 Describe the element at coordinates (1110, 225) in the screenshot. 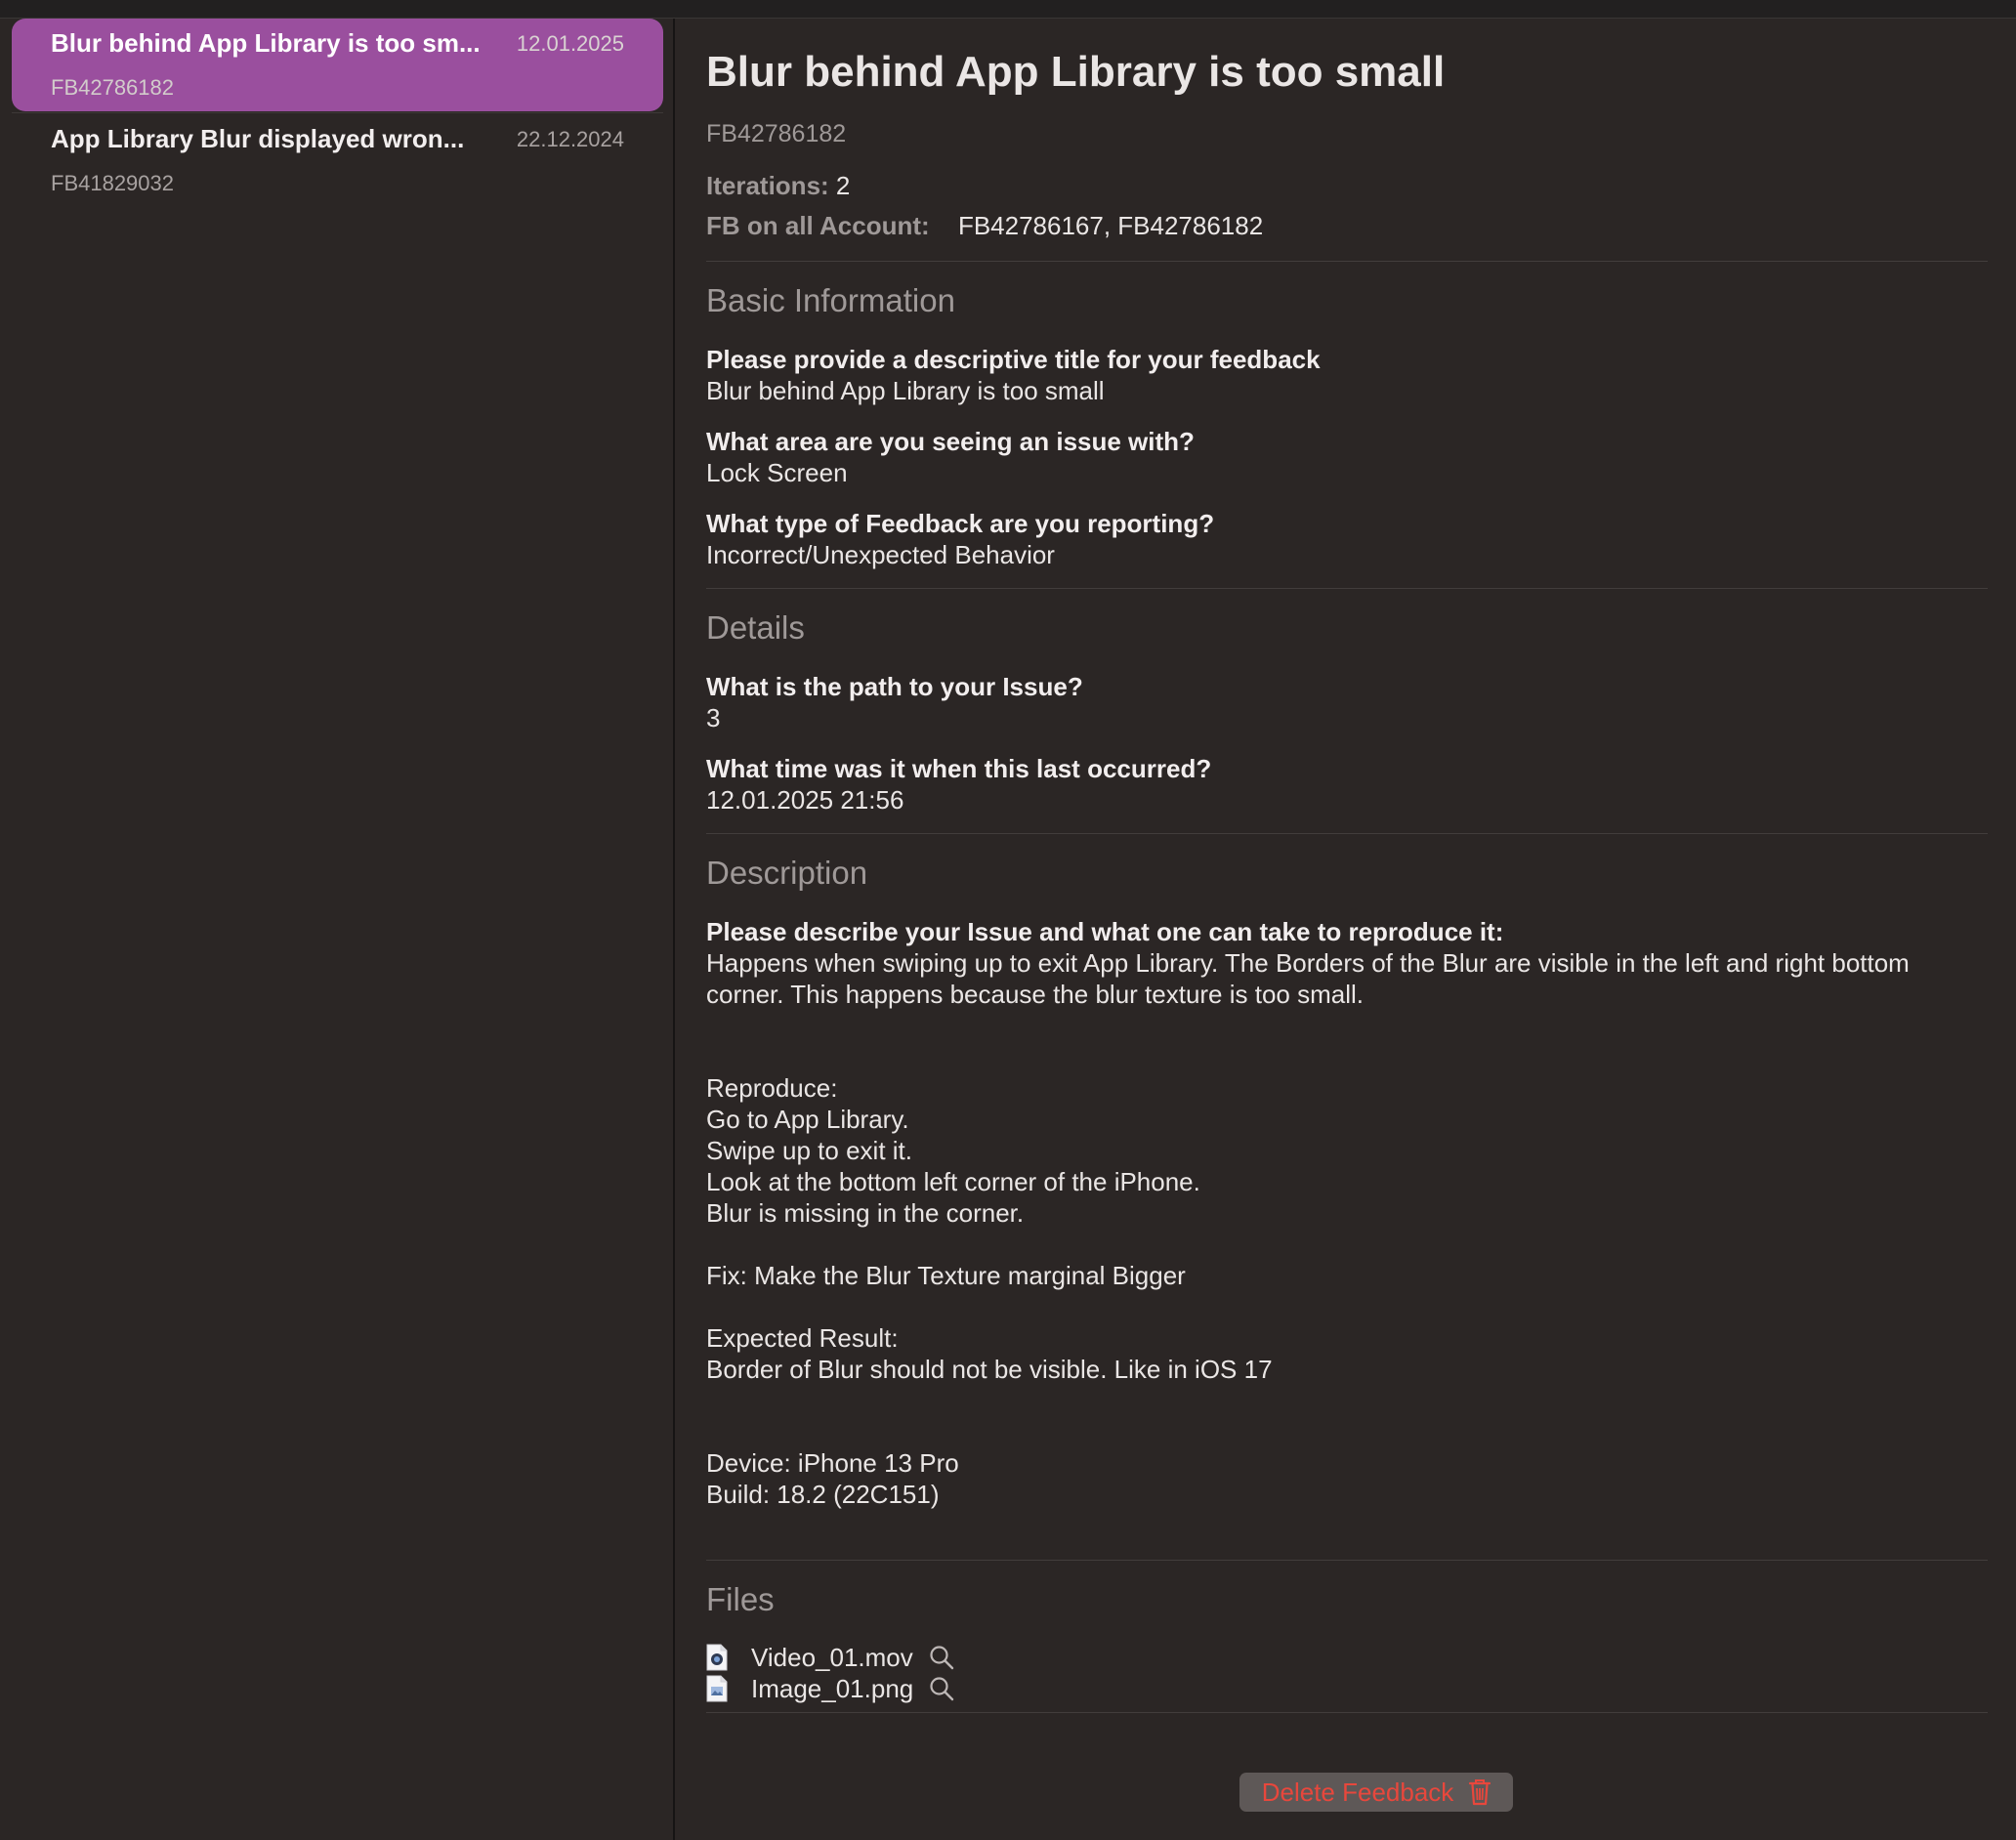

I see `fb-account-value: FB42786167, FB42786182` at that location.